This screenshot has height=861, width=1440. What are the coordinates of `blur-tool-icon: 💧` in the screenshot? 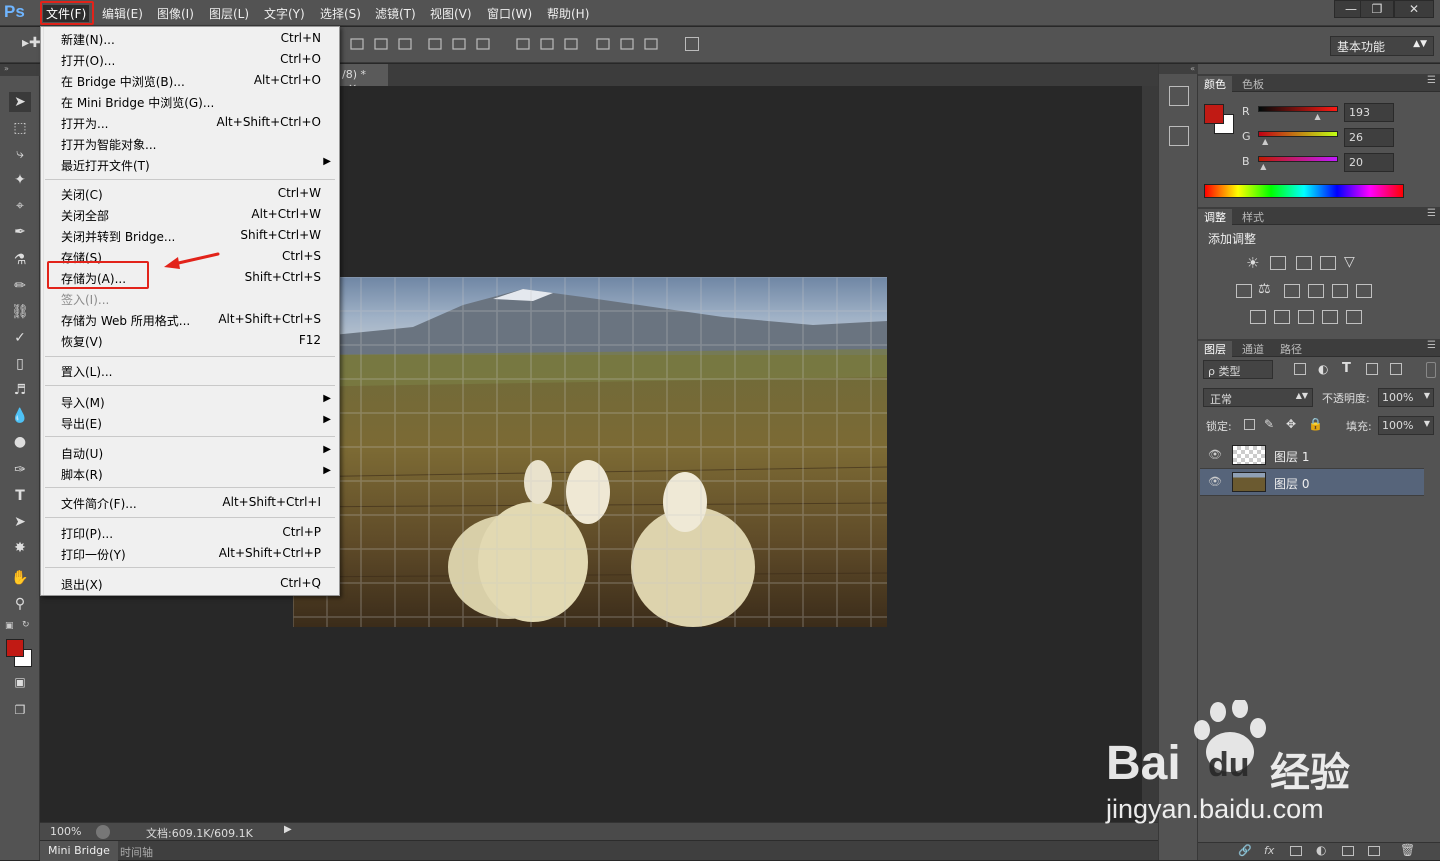 It's located at (20, 416).